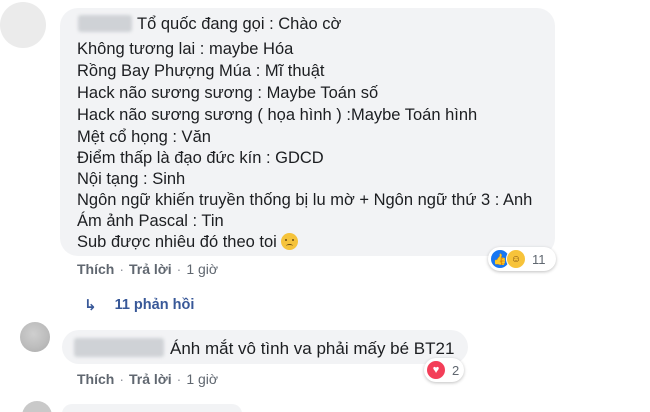  Describe the element at coordinates (239, 24) in the screenshot. I see `comment-line: Tổ quốc đang gọi : Chào cờ` at that location.